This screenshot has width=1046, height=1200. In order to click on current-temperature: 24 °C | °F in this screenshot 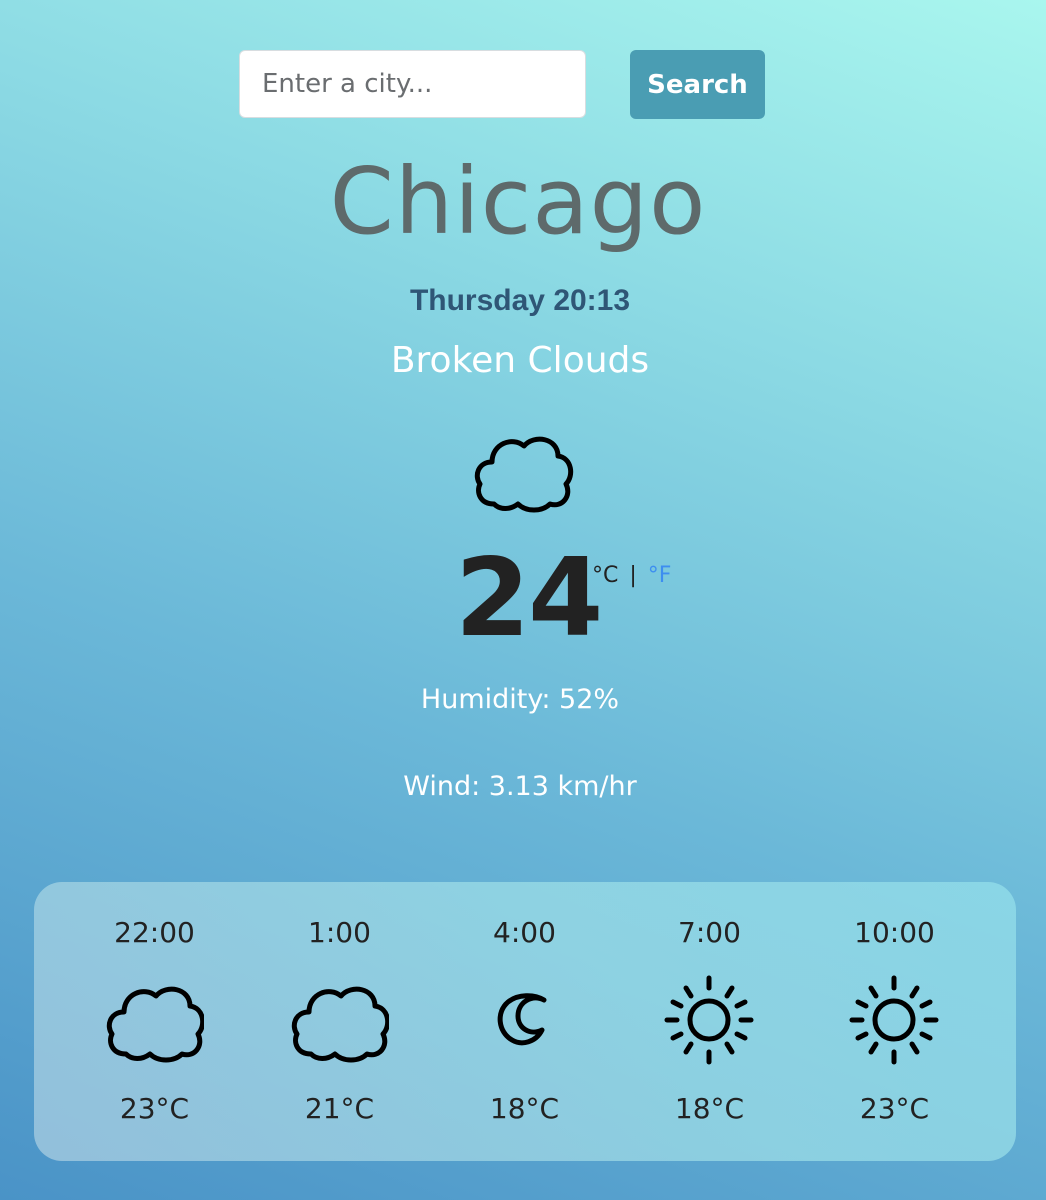, I will do `click(570, 605)`.